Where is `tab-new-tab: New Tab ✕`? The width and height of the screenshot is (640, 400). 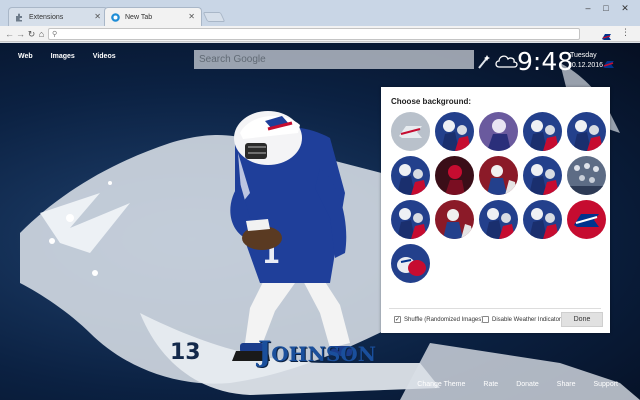 tab-new-tab: New Tab ✕ is located at coordinates (153, 16).